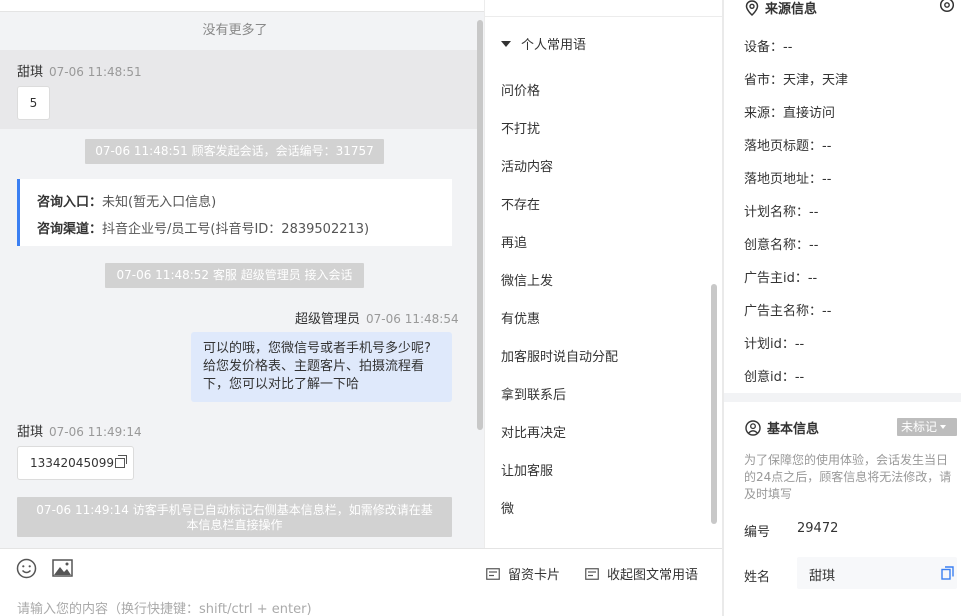 The image size is (961, 616). I want to click on message-line: 给您发价格表、主题客片、拍摄流程看, so click(314, 366).